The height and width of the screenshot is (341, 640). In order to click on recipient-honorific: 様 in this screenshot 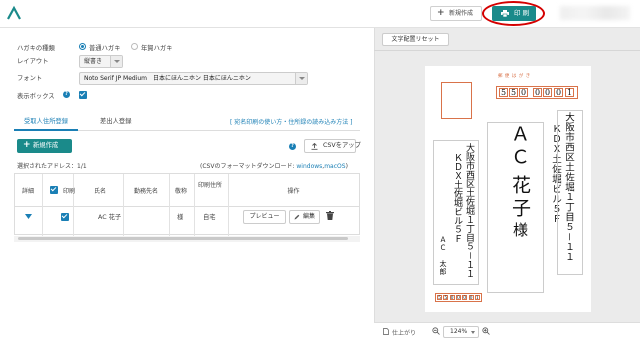, I will do `click(520, 229)`.